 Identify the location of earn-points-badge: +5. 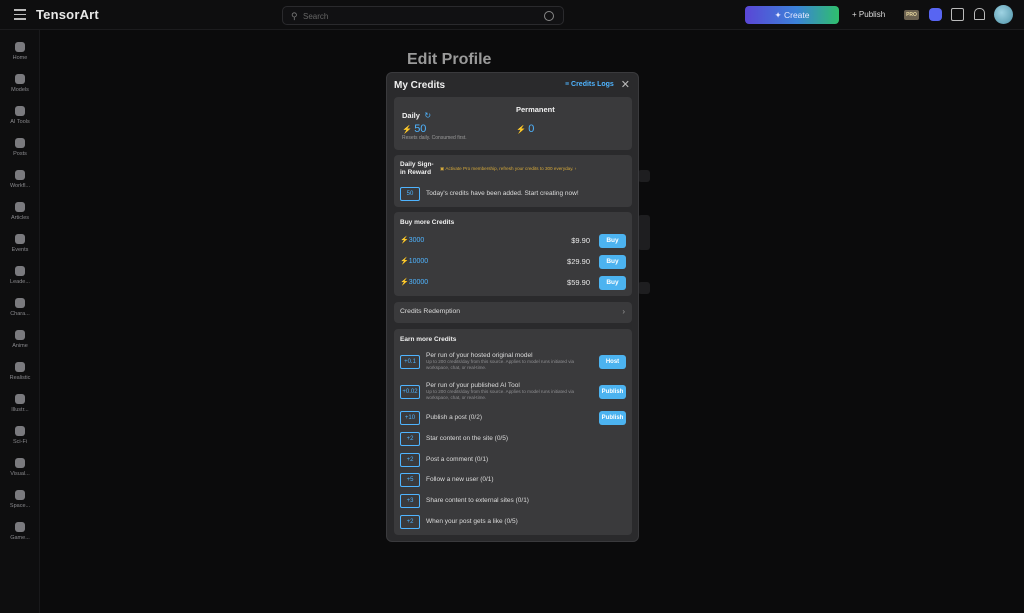
(410, 480).